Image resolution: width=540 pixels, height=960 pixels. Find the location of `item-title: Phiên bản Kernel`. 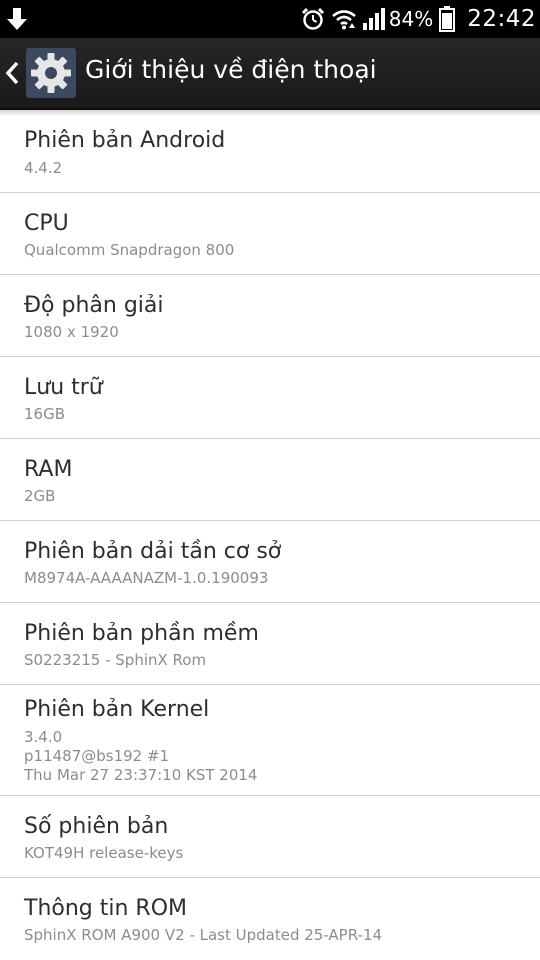

item-title: Phiên bản Kernel is located at coordinates (117, 709).